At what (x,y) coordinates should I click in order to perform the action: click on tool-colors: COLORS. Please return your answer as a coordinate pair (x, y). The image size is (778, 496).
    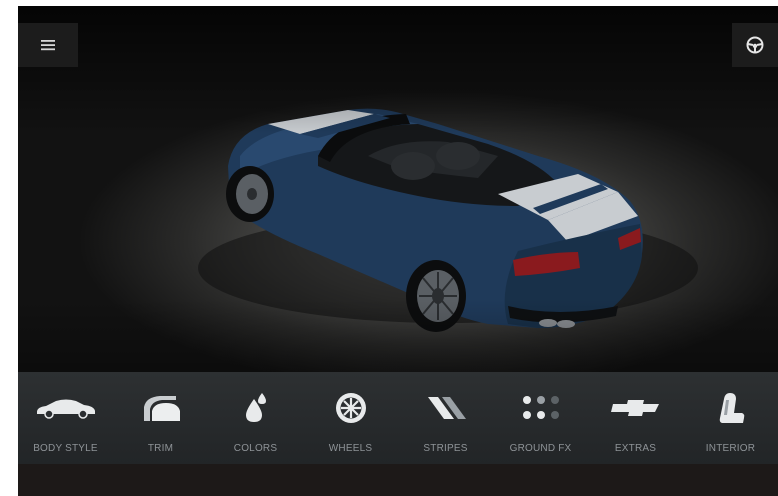
    Looking at the image, I should click on (255, 418).